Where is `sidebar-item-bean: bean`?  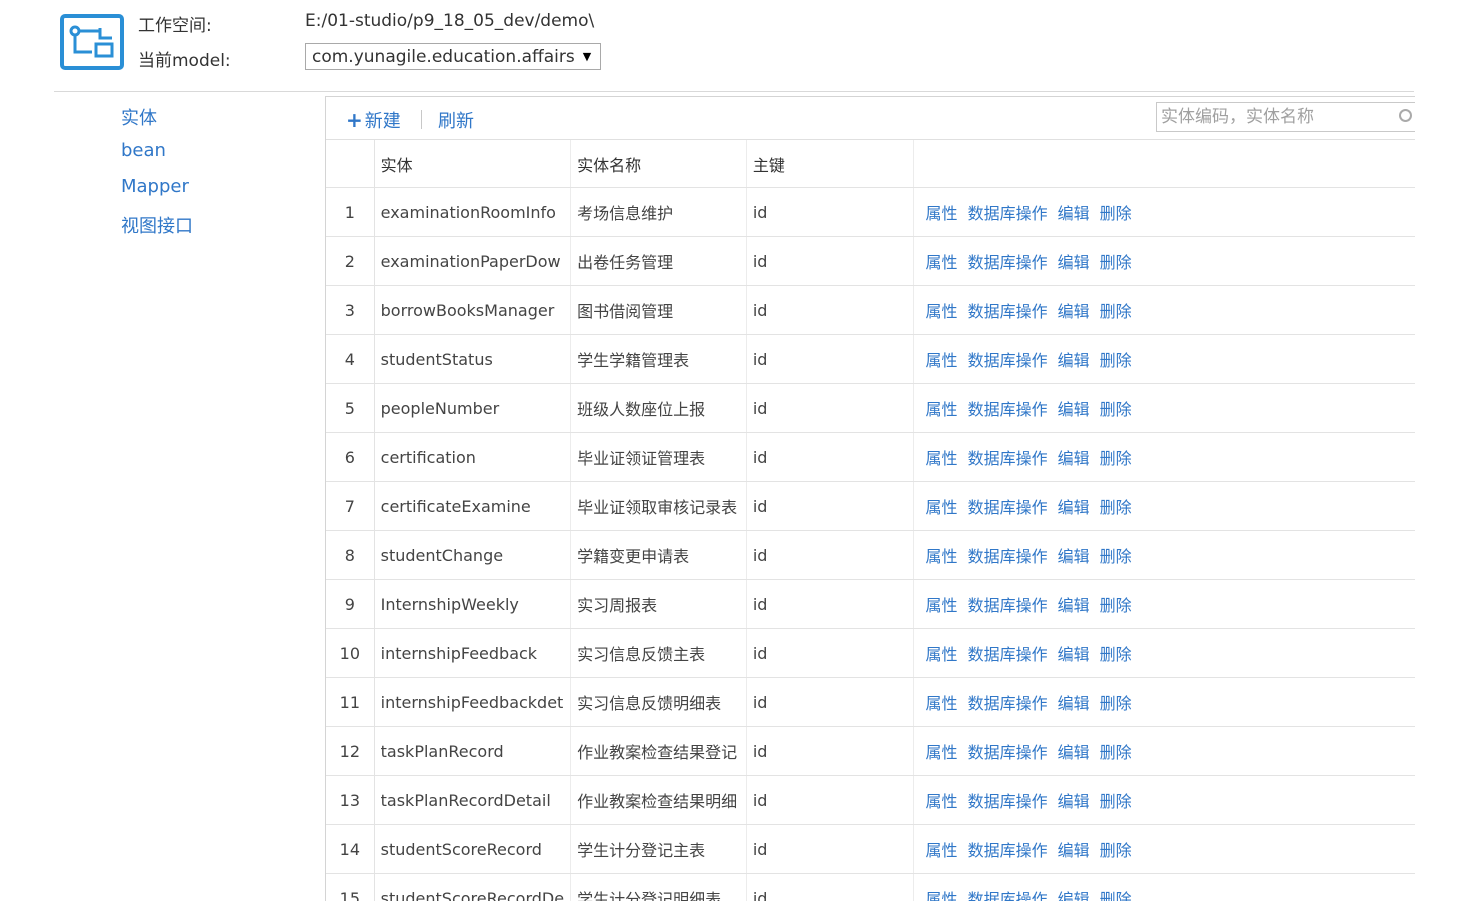 sidebar-item-bean: bean is located at coordinates (143, 150).